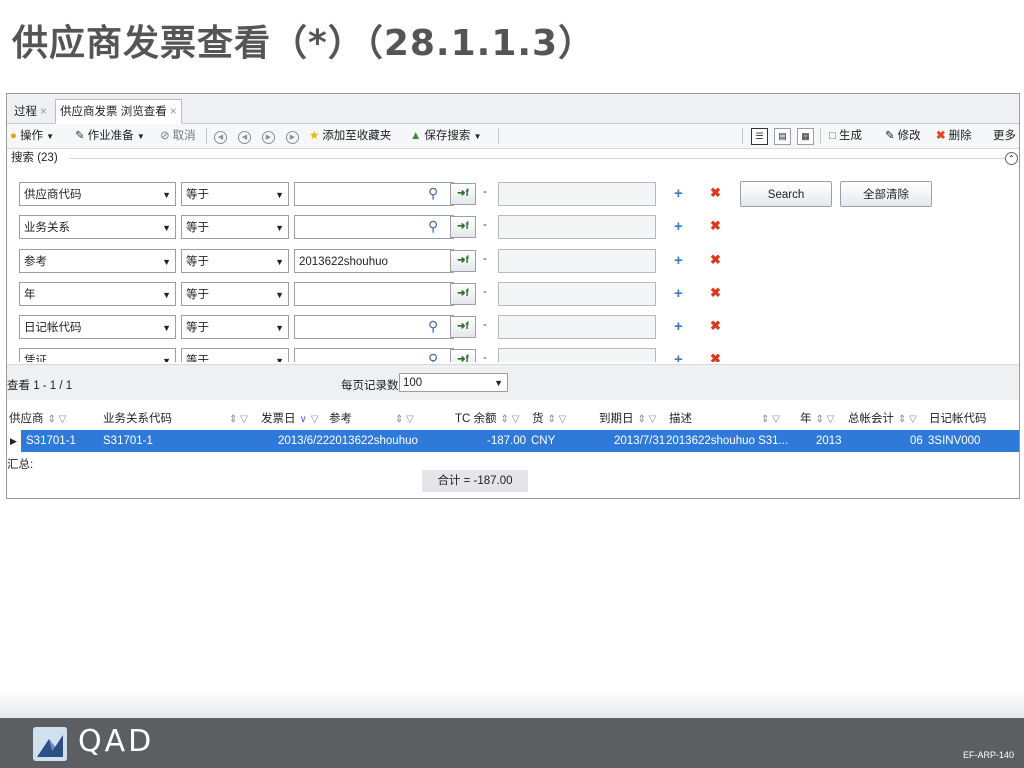 This screenshot has height=768, width=1024. Describe the element at coordinates (97, 261) in the screenshot. I see `field-select: 参考 ▼` at that location.